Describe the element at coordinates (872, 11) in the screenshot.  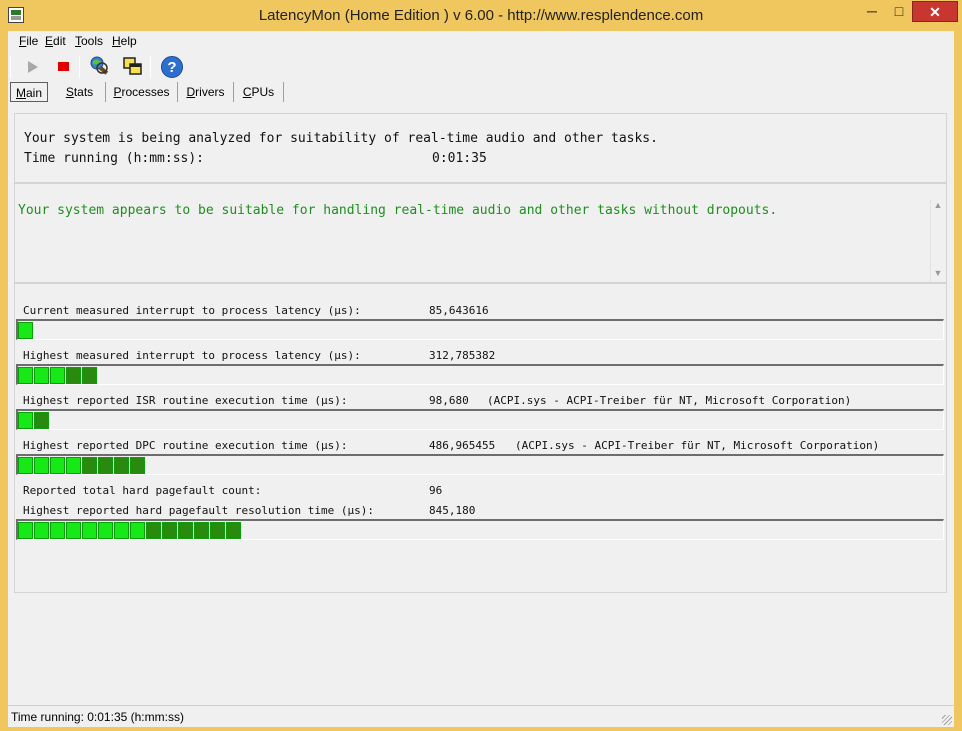
I see `minimize-button: ─` at that location.